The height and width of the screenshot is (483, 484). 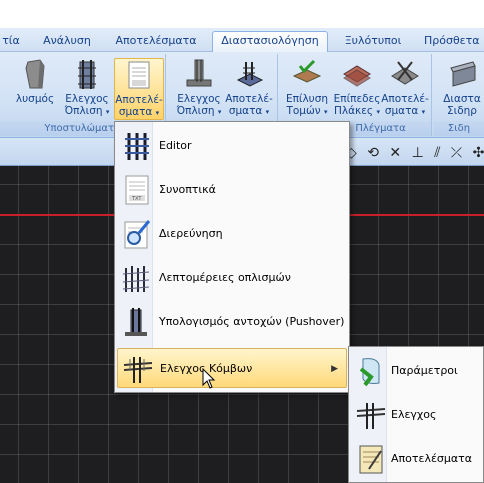 I want to click on ribbon-button-label: λυσμός, so click(x=35, y=99).